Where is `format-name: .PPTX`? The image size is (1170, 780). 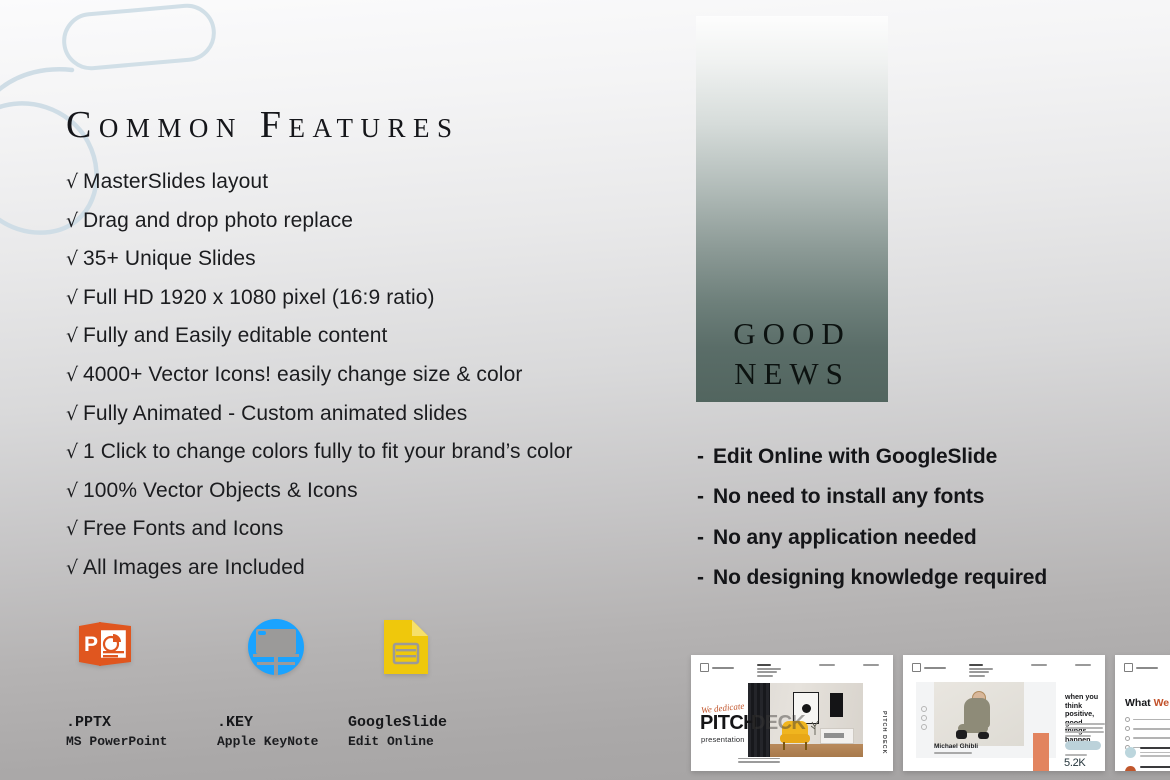
format-name: .PPTX is located at coordinates (89, 722).